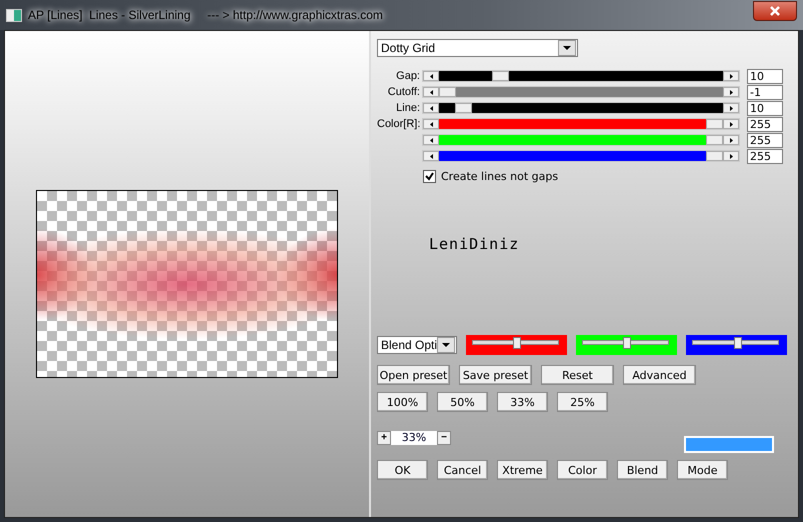 The image size is (803, 522). Describe the element at coordinates (582, 470) in the screenshot. I see `action-button: Color` at that location.